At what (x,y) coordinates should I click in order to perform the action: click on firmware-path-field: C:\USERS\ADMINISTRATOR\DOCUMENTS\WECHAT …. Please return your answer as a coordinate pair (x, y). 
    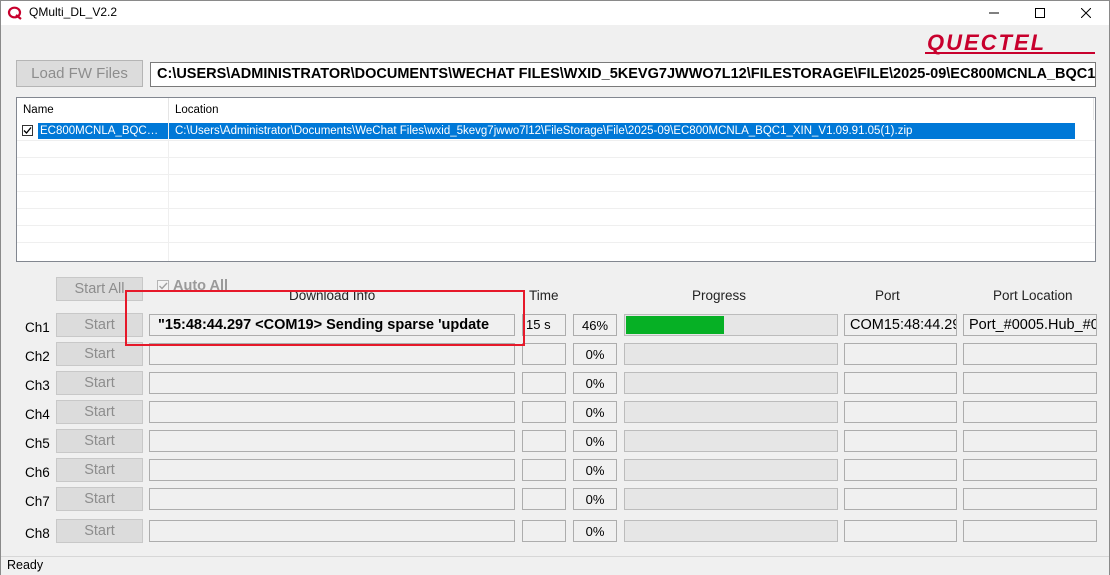
    Looking at the image, I should click on (623, 74).